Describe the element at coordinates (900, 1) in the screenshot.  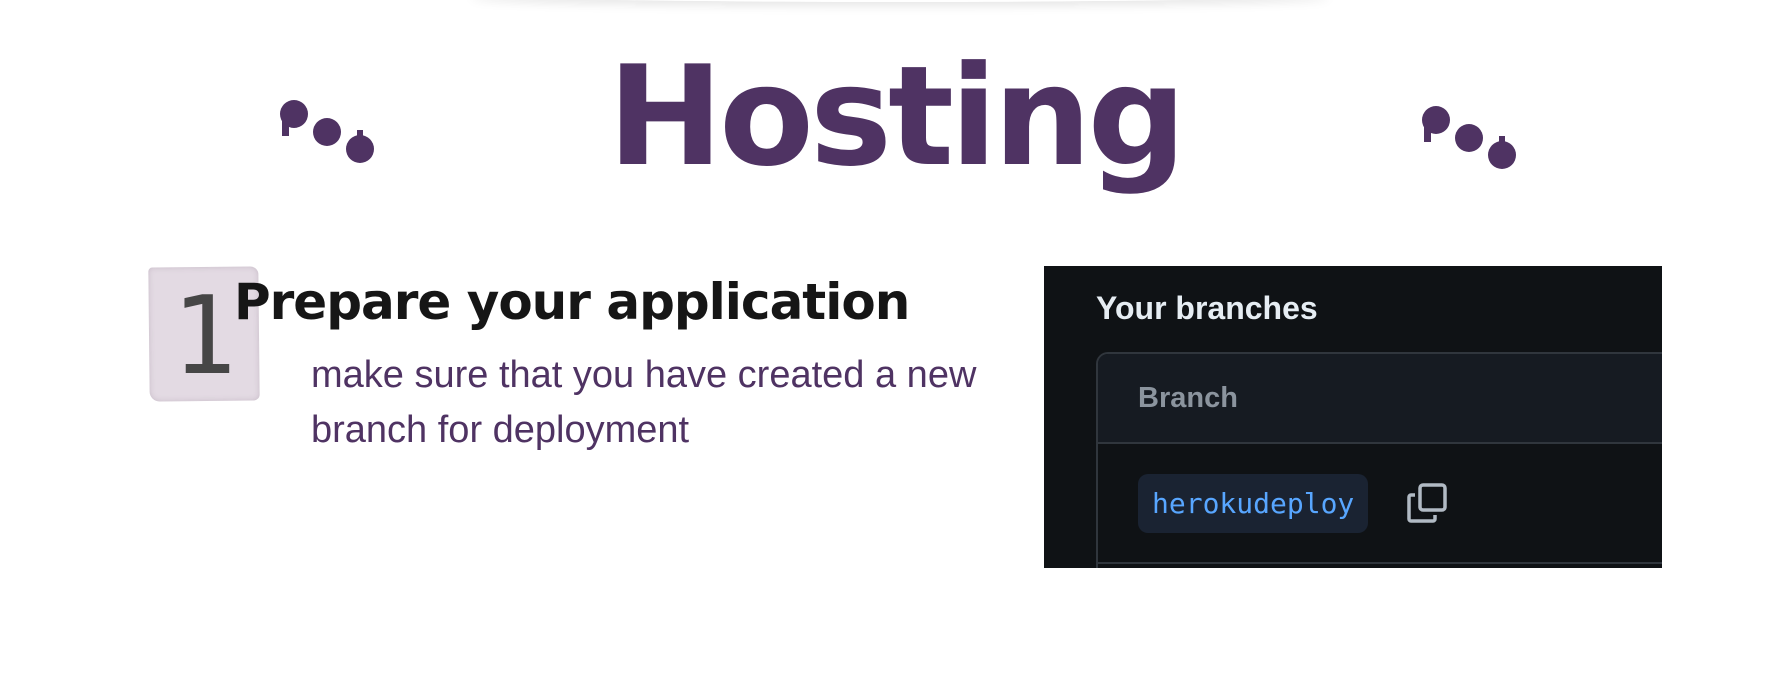
I see `top-decoration` at that location.